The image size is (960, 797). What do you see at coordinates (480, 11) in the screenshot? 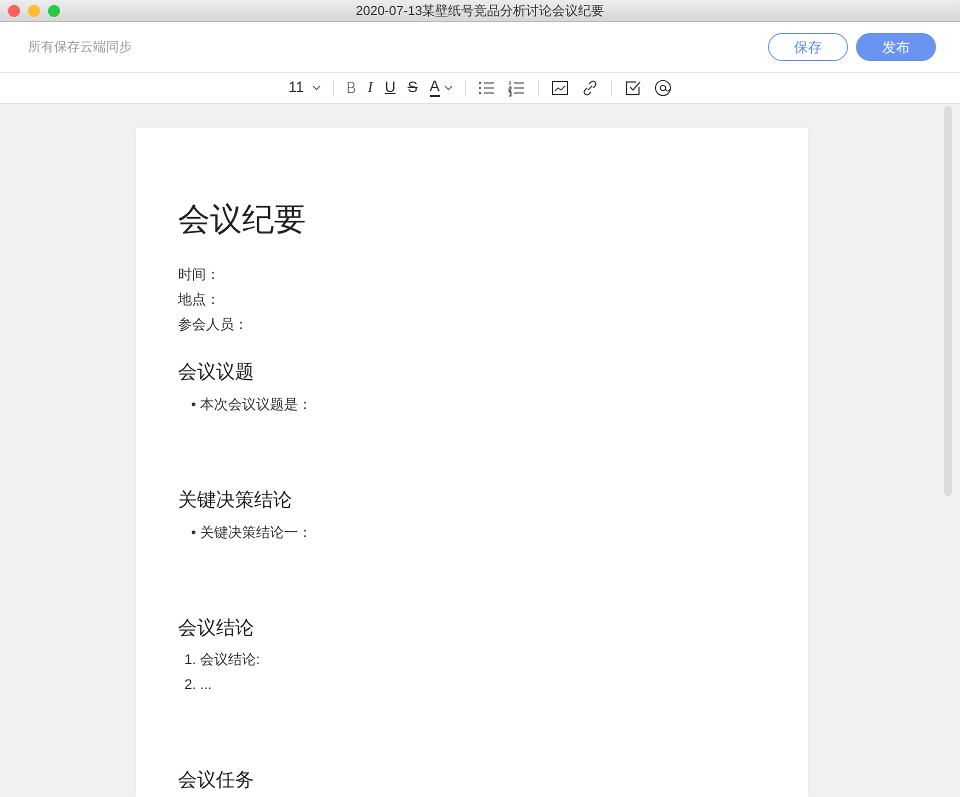
I see `window-title: 2020-07-13某壁纸号竞品分析讨论会议纪要` at bounding box center [480, 11].